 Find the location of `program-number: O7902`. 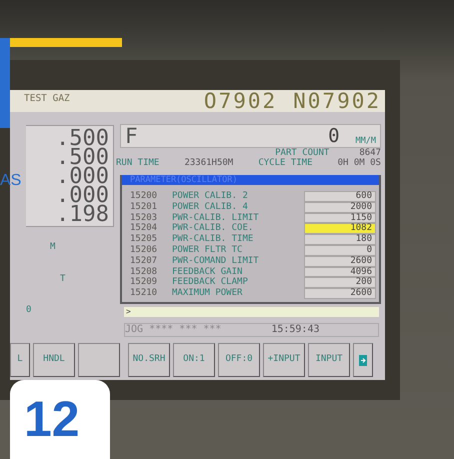

program-number: O7902 is located at coordinates (241, 101).